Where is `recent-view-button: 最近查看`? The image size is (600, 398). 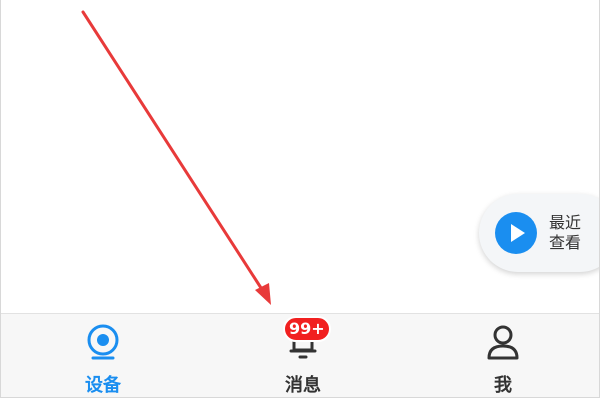 recent-view-button: 最近查看 is located at coordinates (539, 233).